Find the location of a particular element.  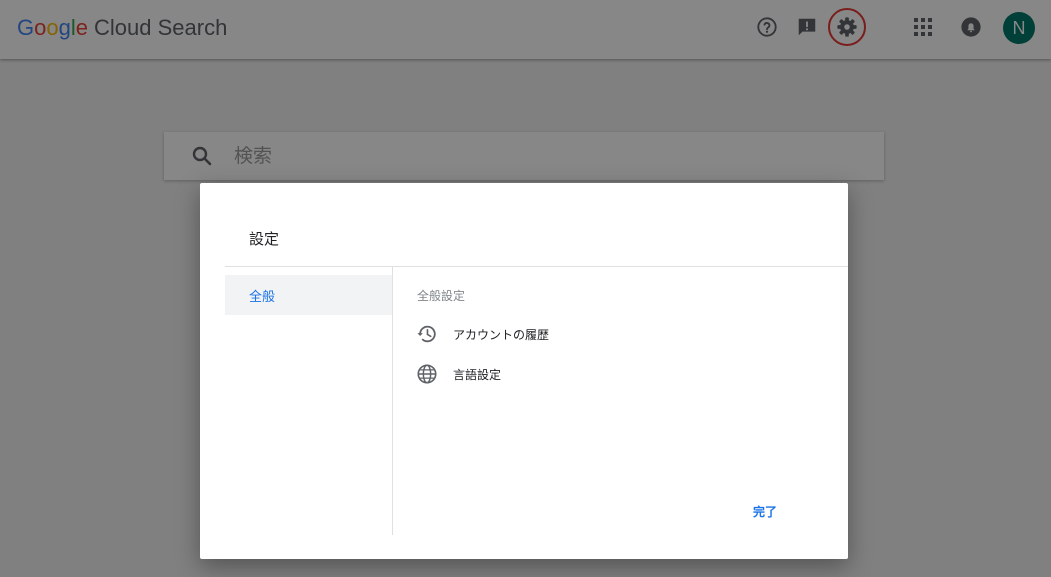

option-label: アカウントの履歴 is located at coordinates (501, 334).